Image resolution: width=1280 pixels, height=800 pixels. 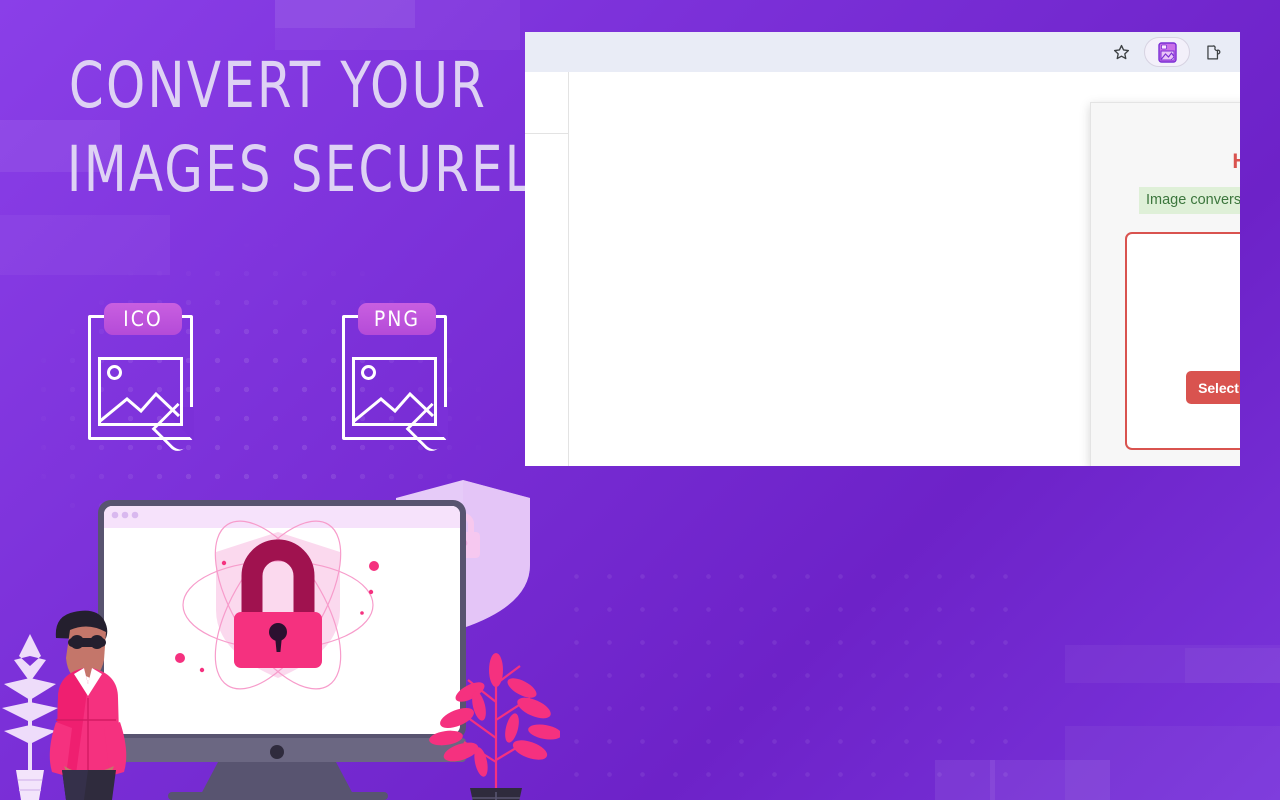 I want to click on png-format-tag: PNG, so click(x=397, y=319).